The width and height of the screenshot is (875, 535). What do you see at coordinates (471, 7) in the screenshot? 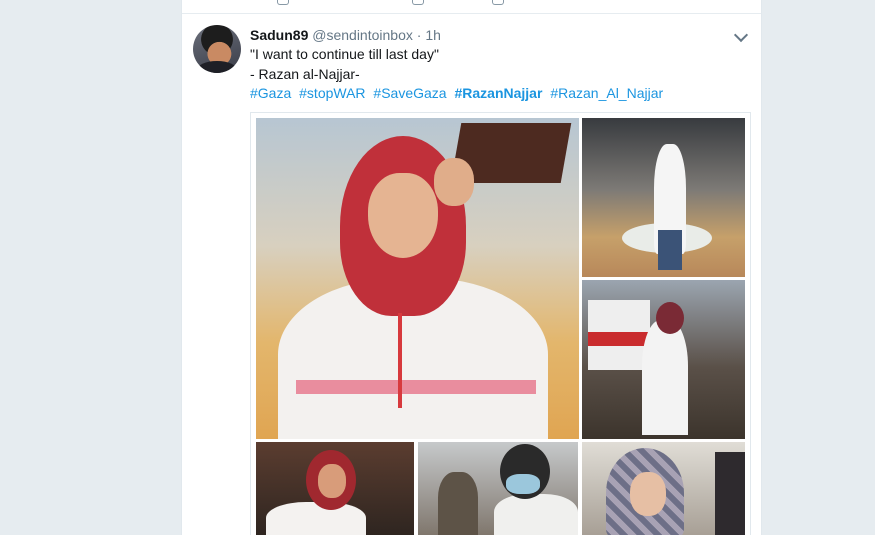
I see `previous-tweet-actions` at bounding box center [471, 7].